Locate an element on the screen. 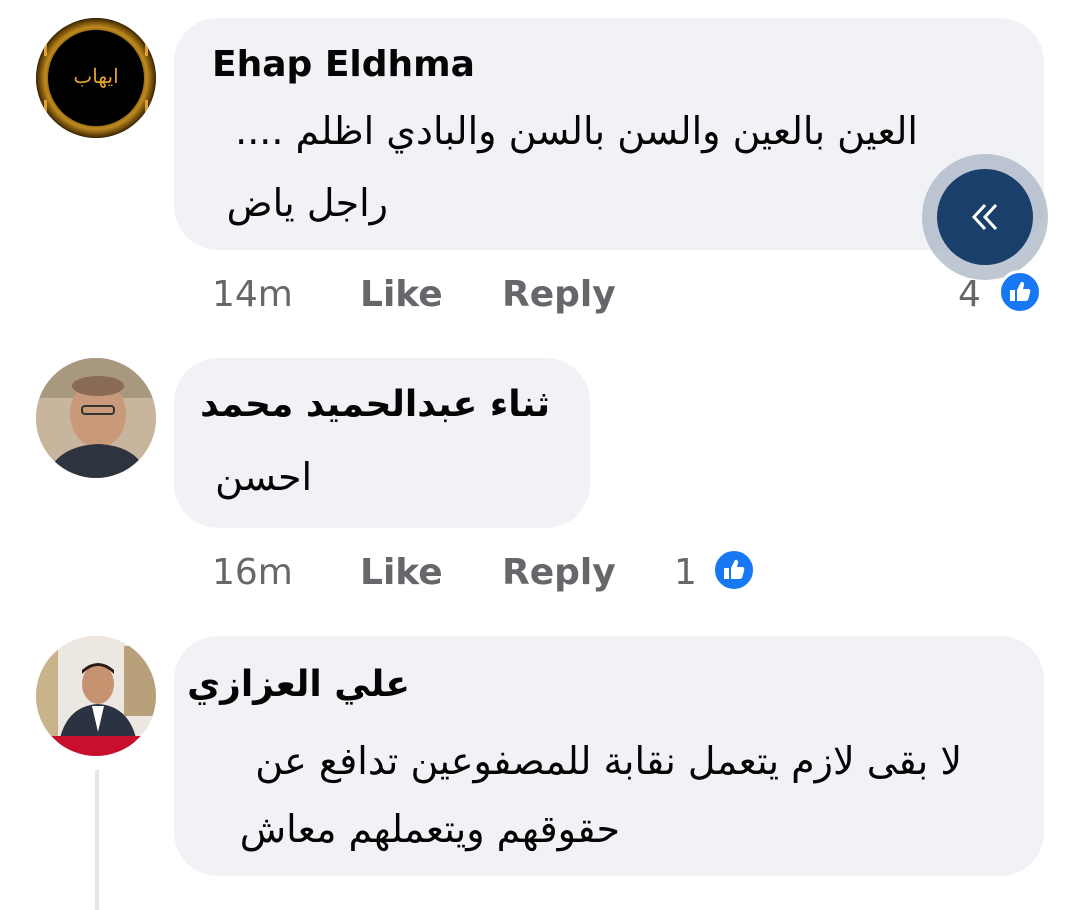  avatar-logo-text: ايهاب is located at coordinates (96, 76).